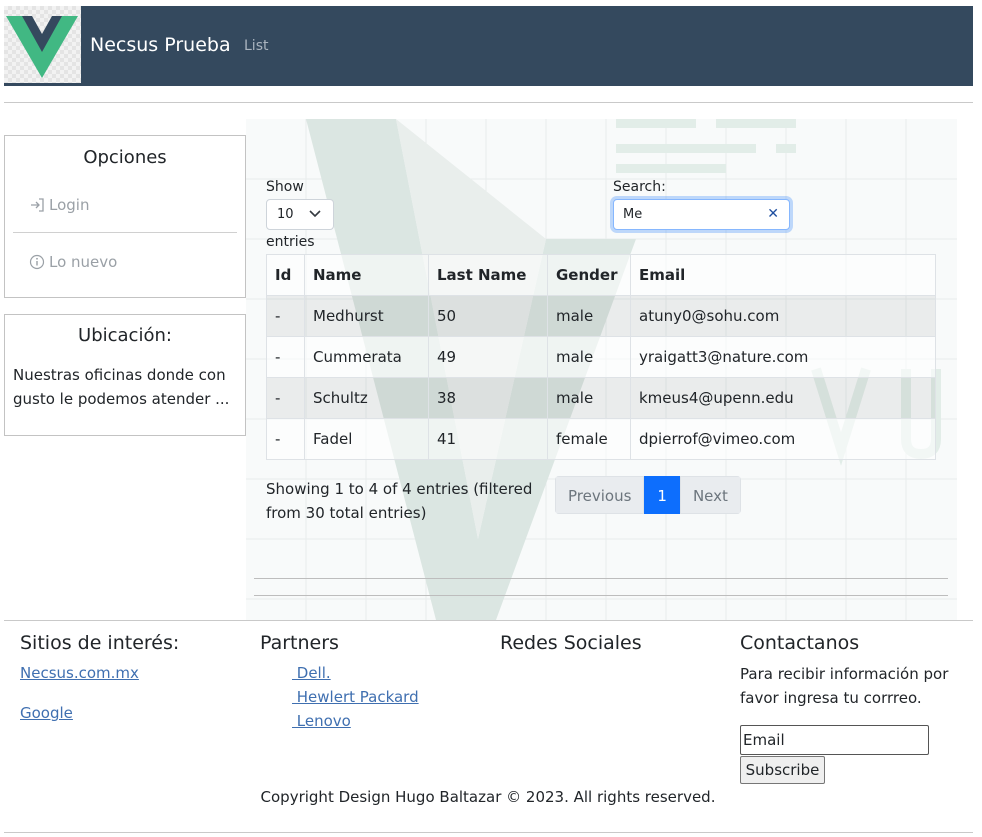 This screenshot has height=837, width=982. Describe the element at coordinates (355, 697) in the screenshot. I see `footer-link-hp: Hewlert Packard` at that location.